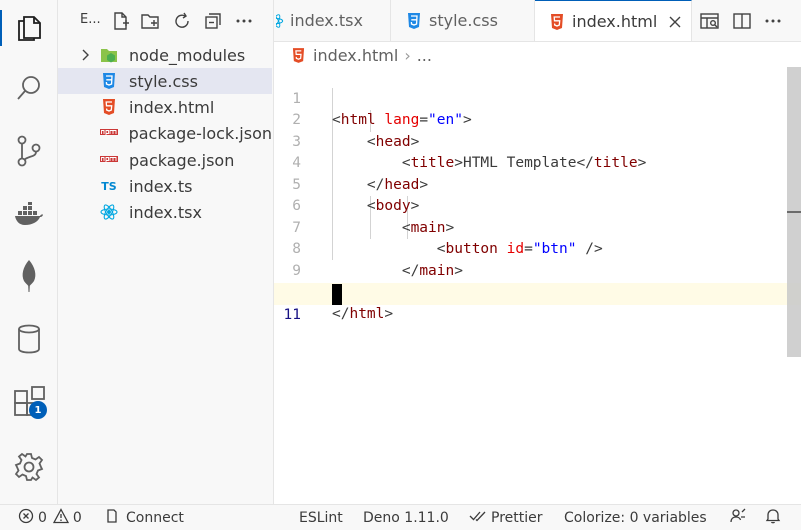  What do you see at coordinates (363, 313) in the screenshot?
I see `code-text: </html>` at bounding box center [363, 313].